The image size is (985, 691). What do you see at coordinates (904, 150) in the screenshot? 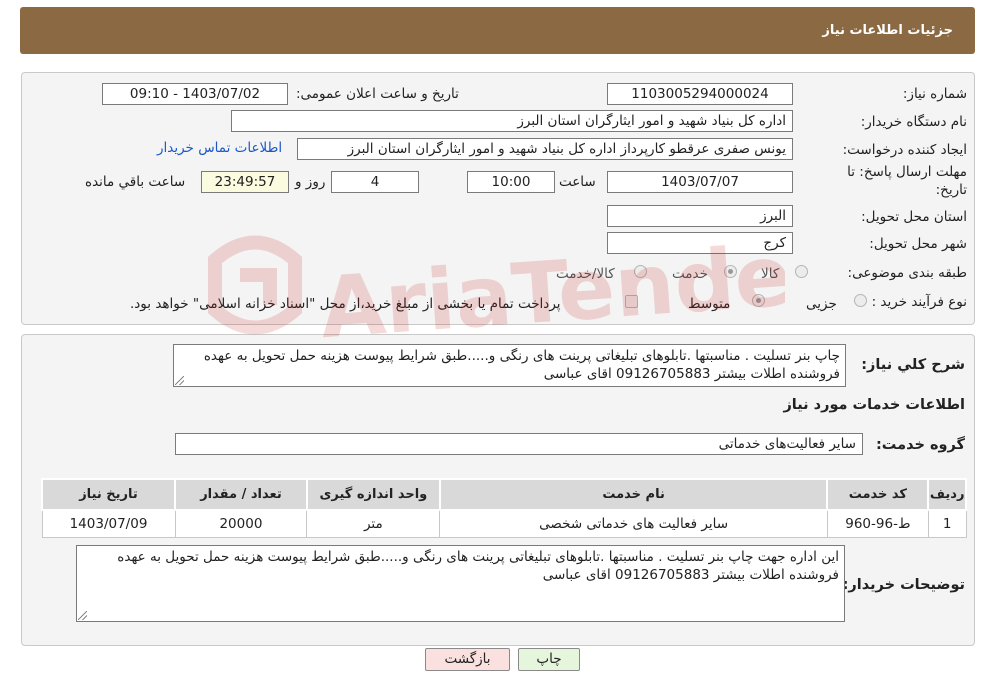
I see `creator-label: ایجاد کننده درخواست:` at bounding box center [904, 150].